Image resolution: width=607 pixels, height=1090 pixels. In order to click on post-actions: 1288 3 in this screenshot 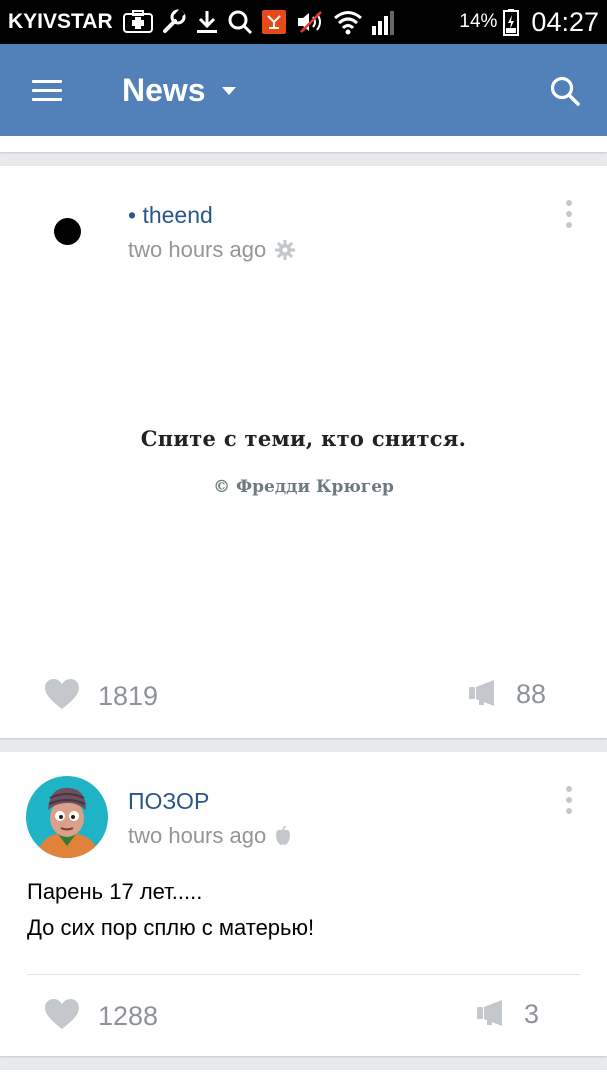, I will do `click(303, 1018)`.